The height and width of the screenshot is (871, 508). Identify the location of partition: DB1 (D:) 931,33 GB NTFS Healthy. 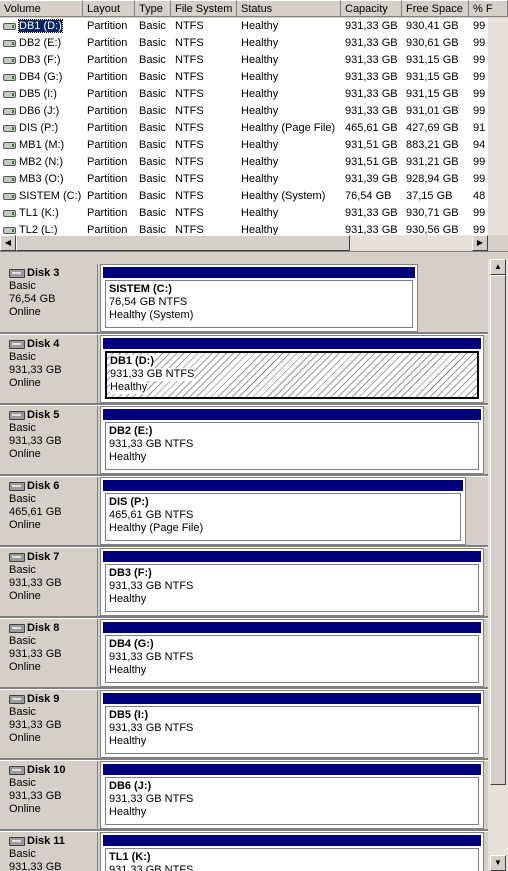
(292, 369).